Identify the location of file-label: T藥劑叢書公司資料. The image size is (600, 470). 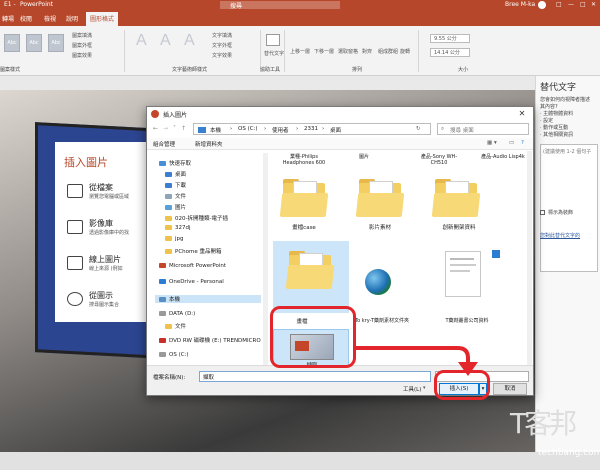
(467, 320).